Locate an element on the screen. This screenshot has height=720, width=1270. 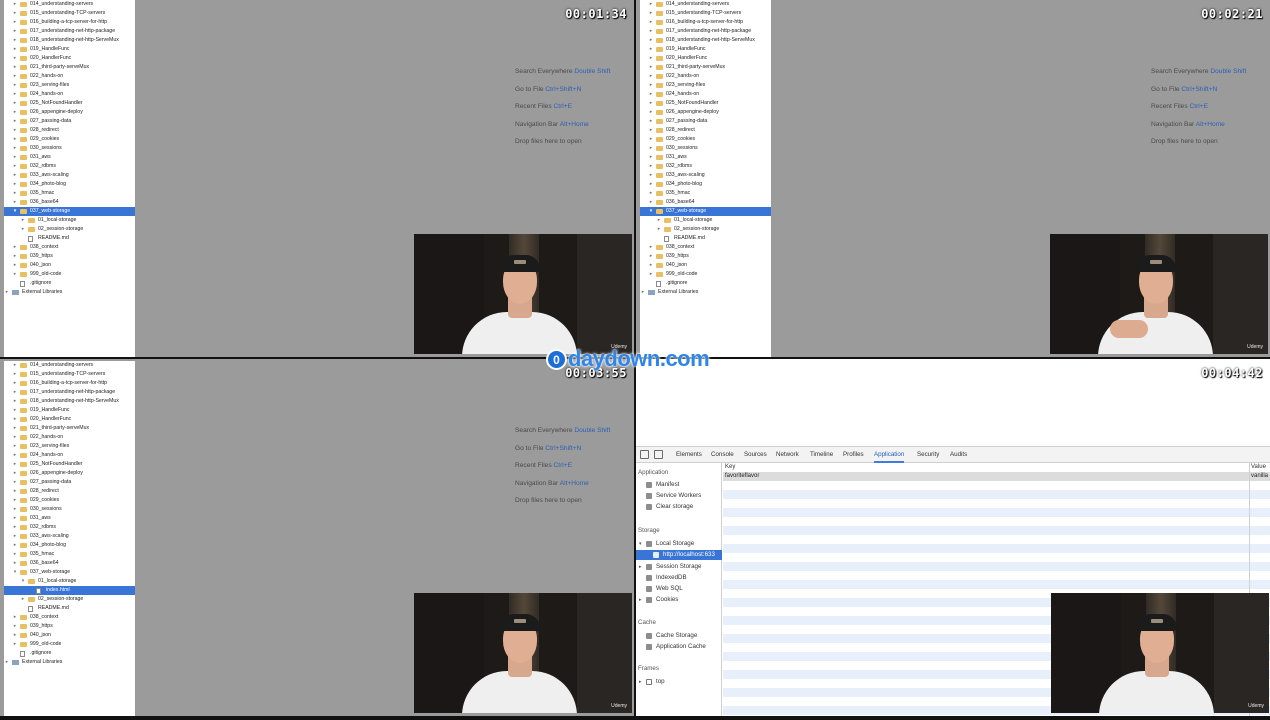
tree-item: ▸ 023_serving-files is located at coordinates (705, 85).